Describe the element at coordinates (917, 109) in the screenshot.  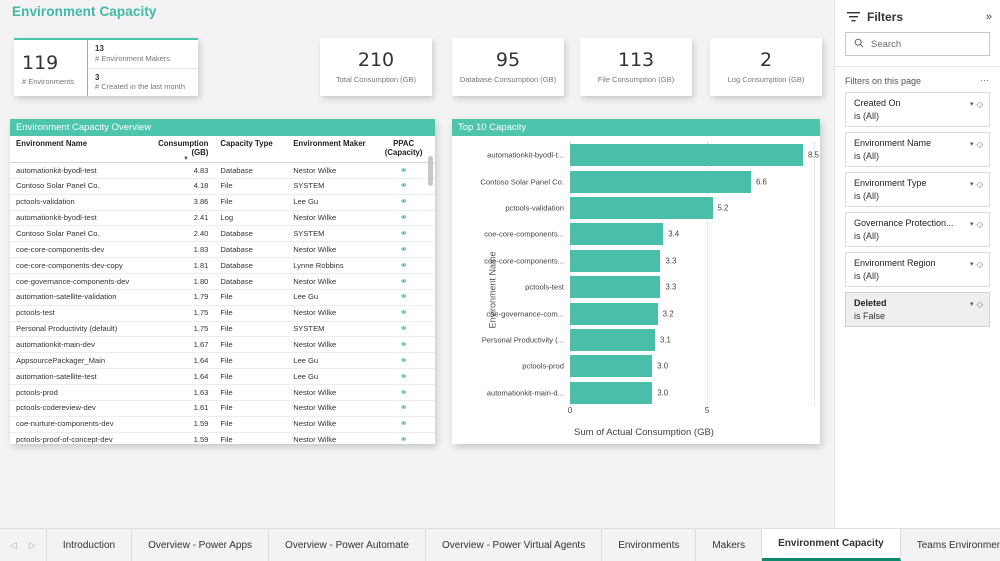
I see `filter-card: Created On ▾ ◇ is (All)` at that location.